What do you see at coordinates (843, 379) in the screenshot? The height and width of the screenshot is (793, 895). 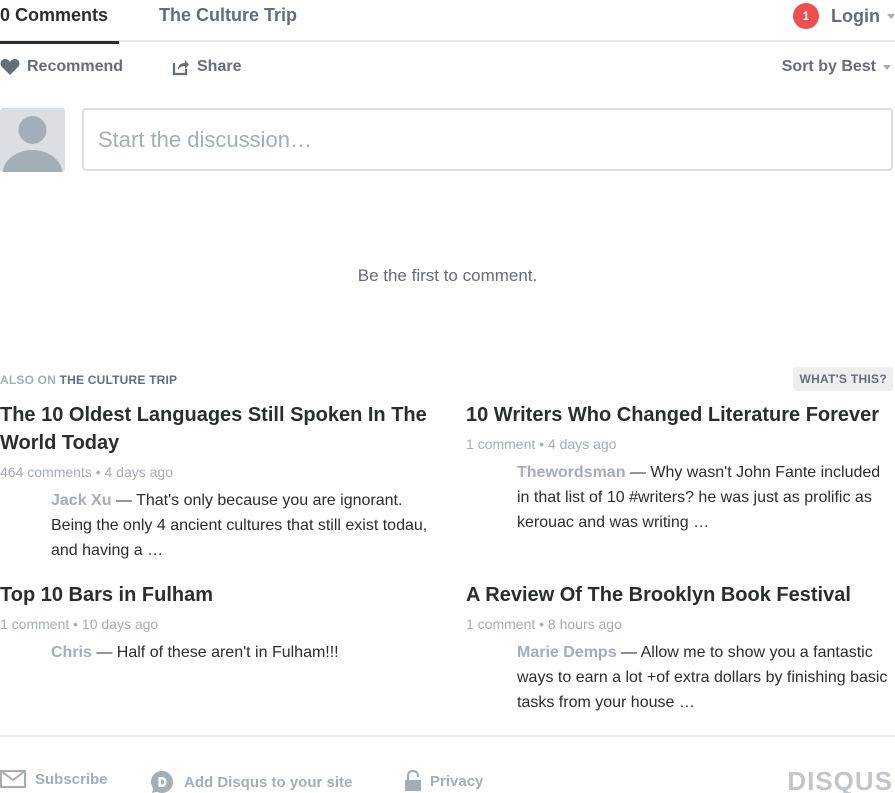 I see `whats-this-button: WHAT'S THIS?` at bounding box center [843, 379].